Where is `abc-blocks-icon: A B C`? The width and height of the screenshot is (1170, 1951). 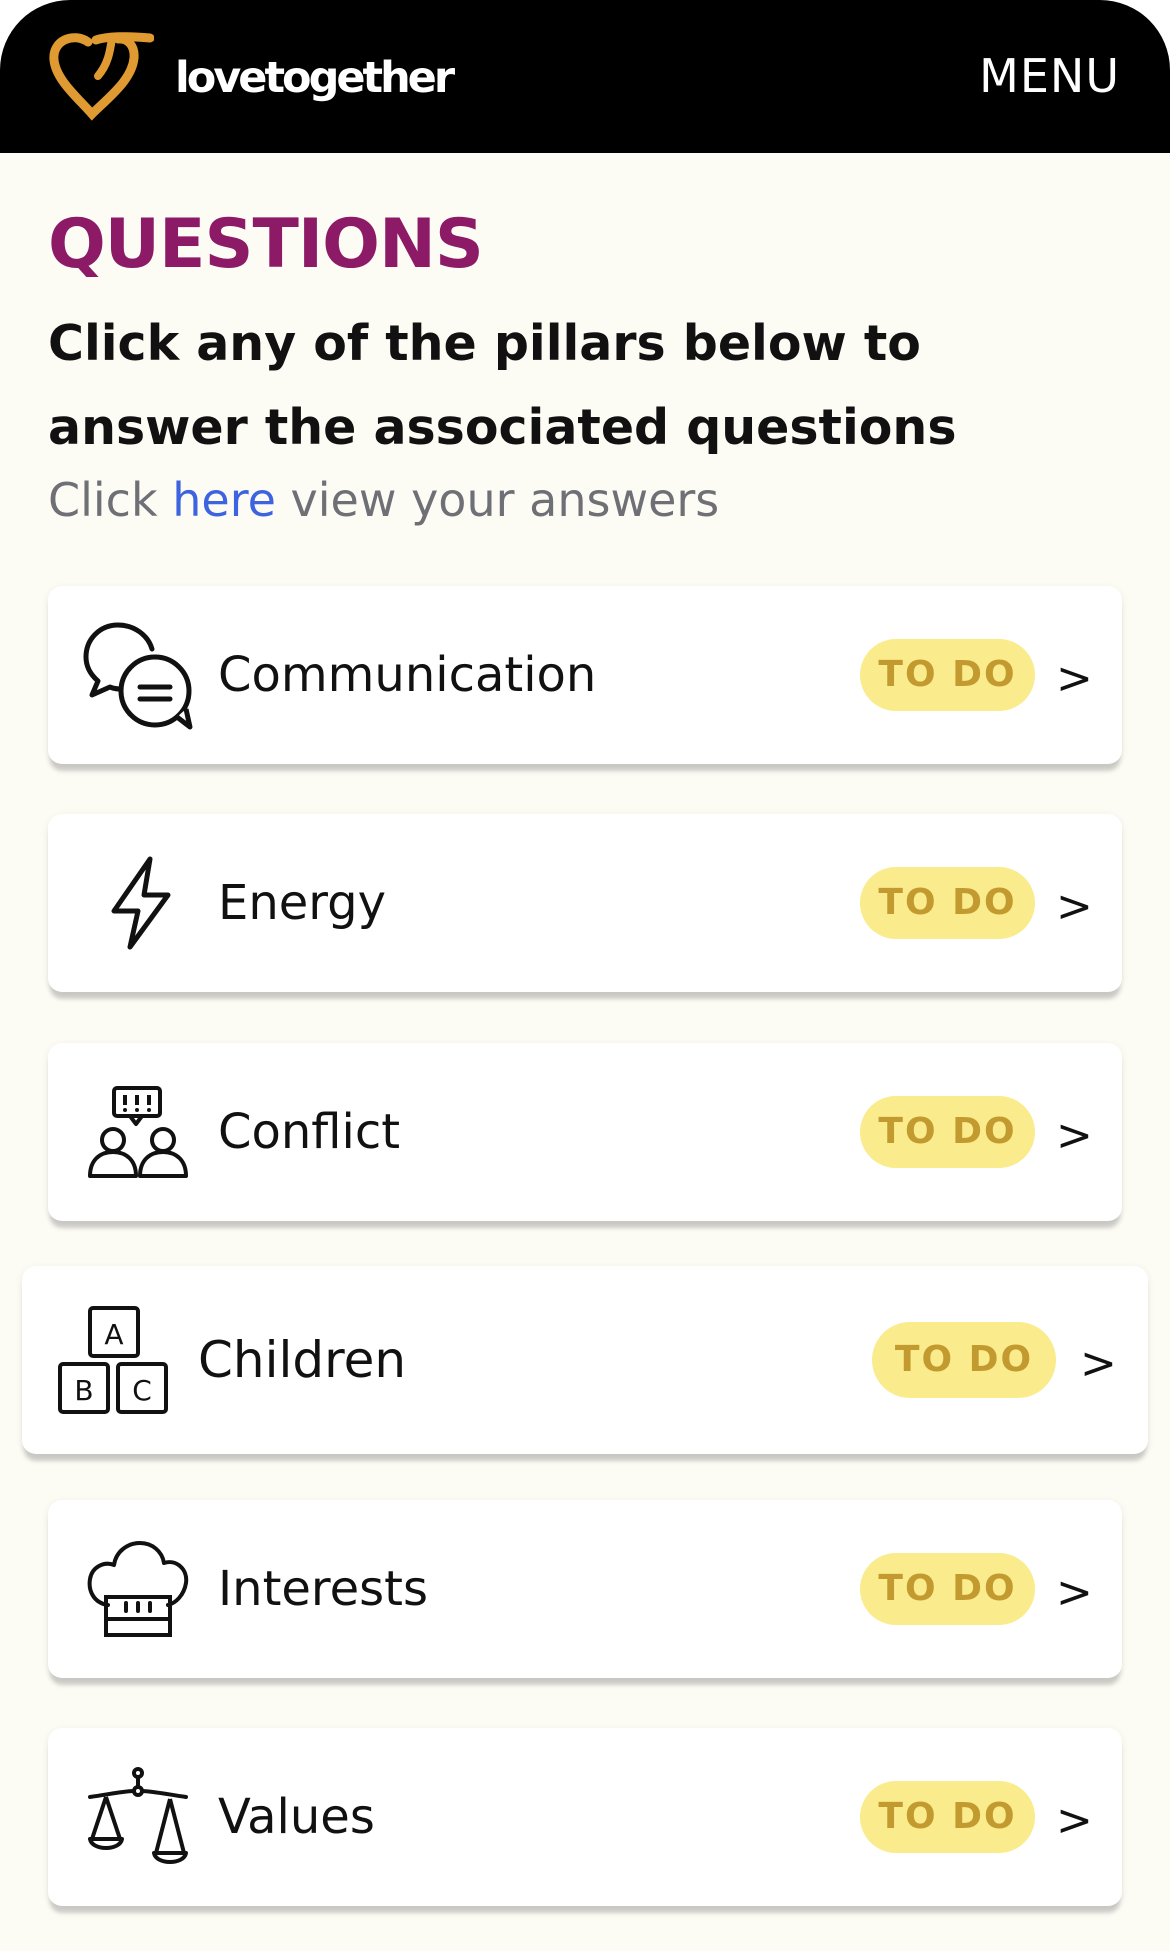
abc-blocks-icon: A B C is located at coordinates (113, 1360).